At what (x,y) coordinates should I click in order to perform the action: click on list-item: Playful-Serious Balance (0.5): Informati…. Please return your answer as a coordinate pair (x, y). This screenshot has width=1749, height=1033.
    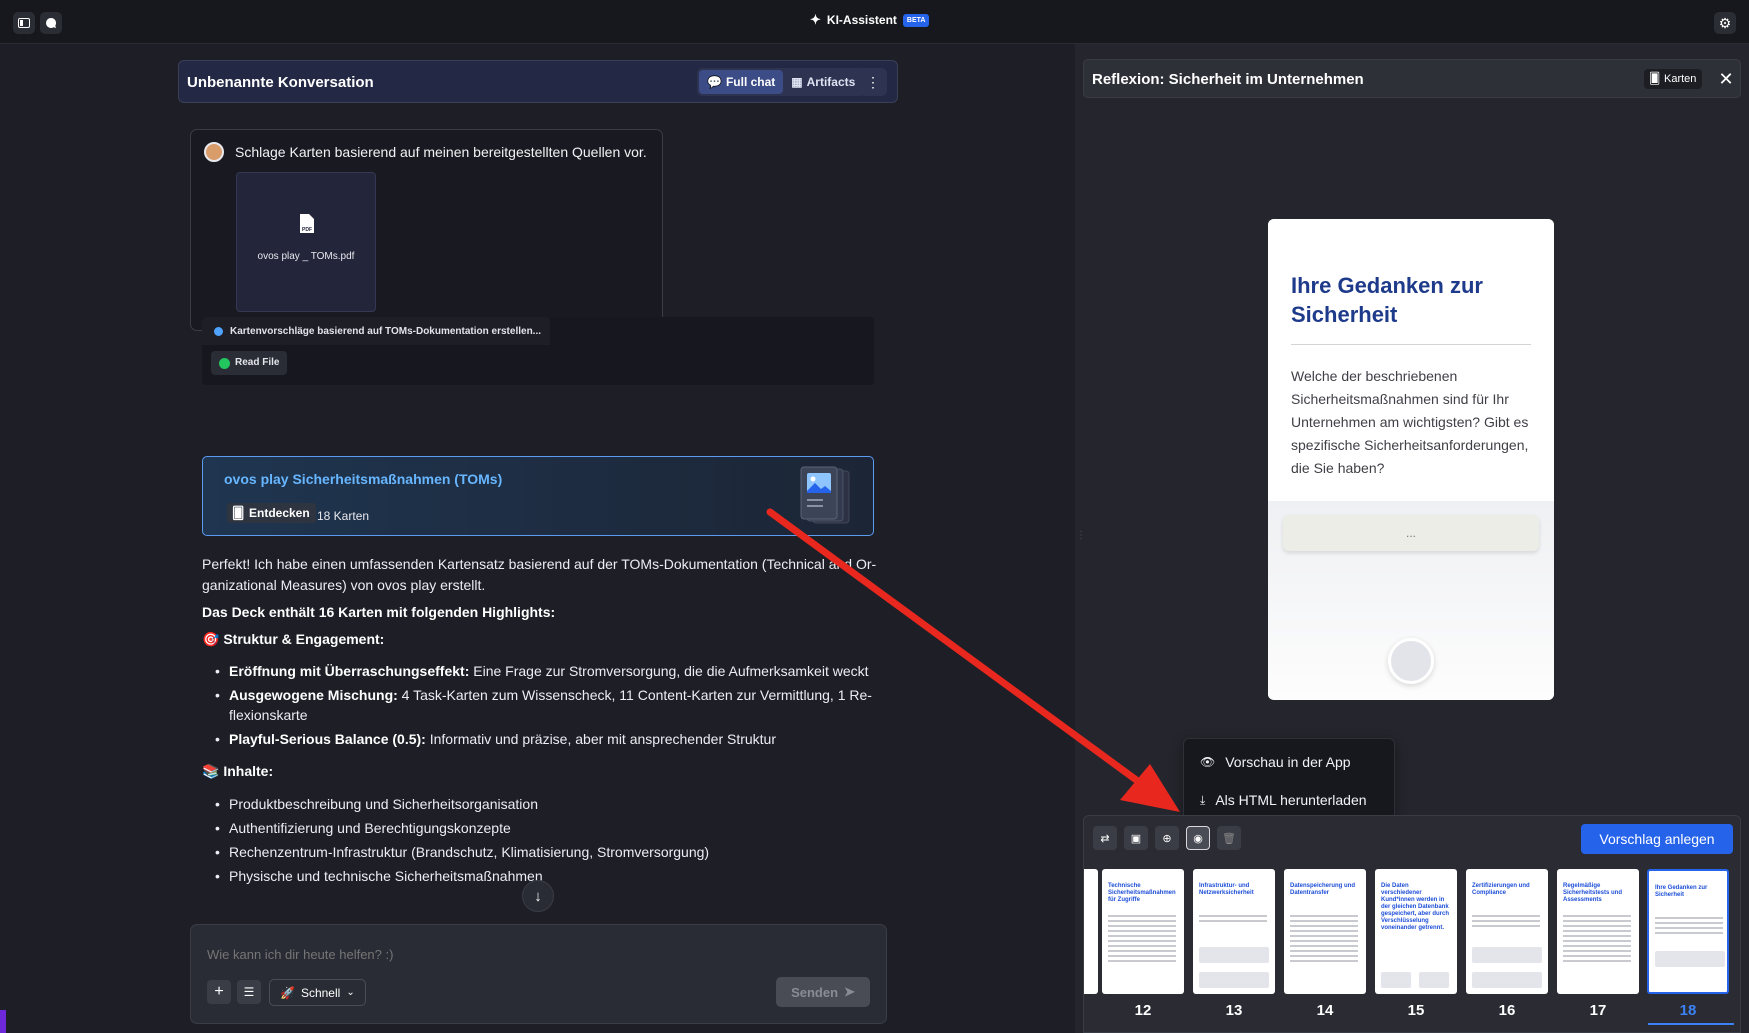
    Looking at the image, I should click on (495, 739).